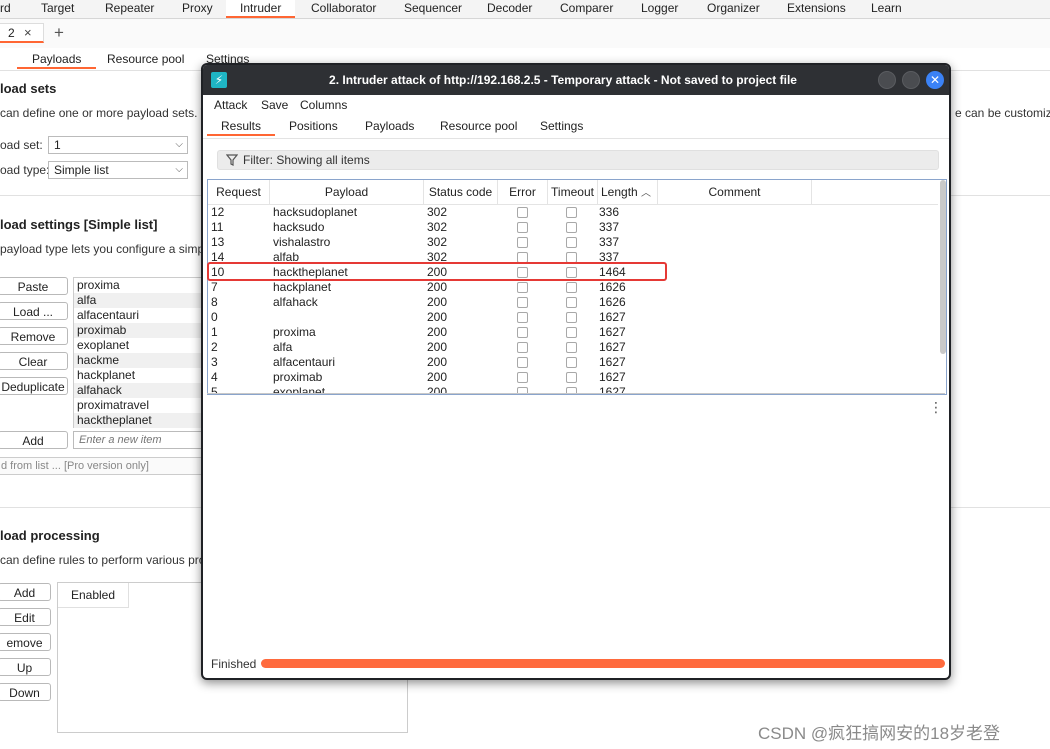 This screenshot has height=749, width=1050. Describe the element at coordinates (25, 642) in the screenshot. I see `remove-rule-button: emove` at that location.